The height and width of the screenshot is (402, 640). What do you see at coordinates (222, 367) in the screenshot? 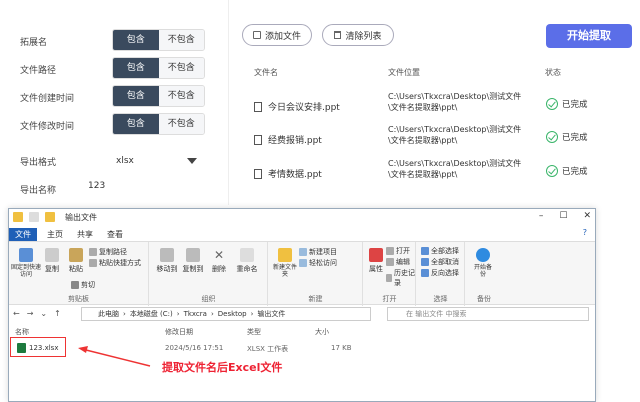
I see `annotation-text: 提取文件名后Excel文件` at bounding box center [222, 367].